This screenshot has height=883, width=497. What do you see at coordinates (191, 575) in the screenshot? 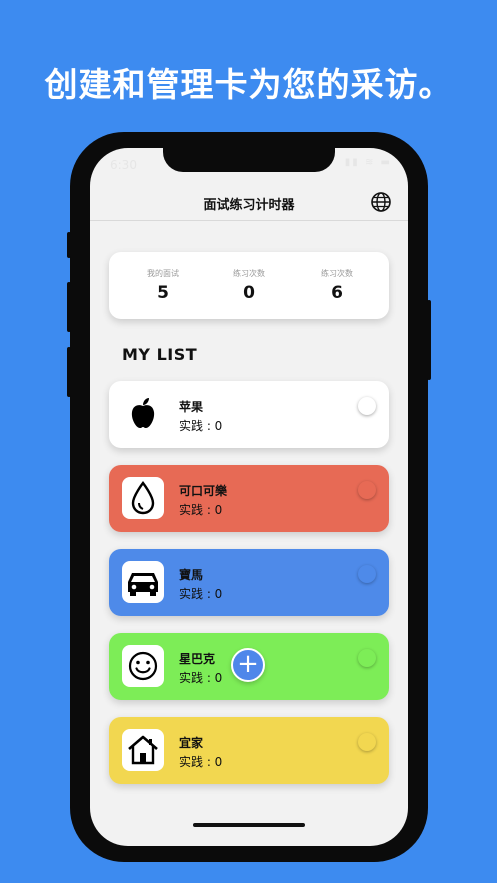
I see `card-name: 寶馬` at bounding box center [191, 575].